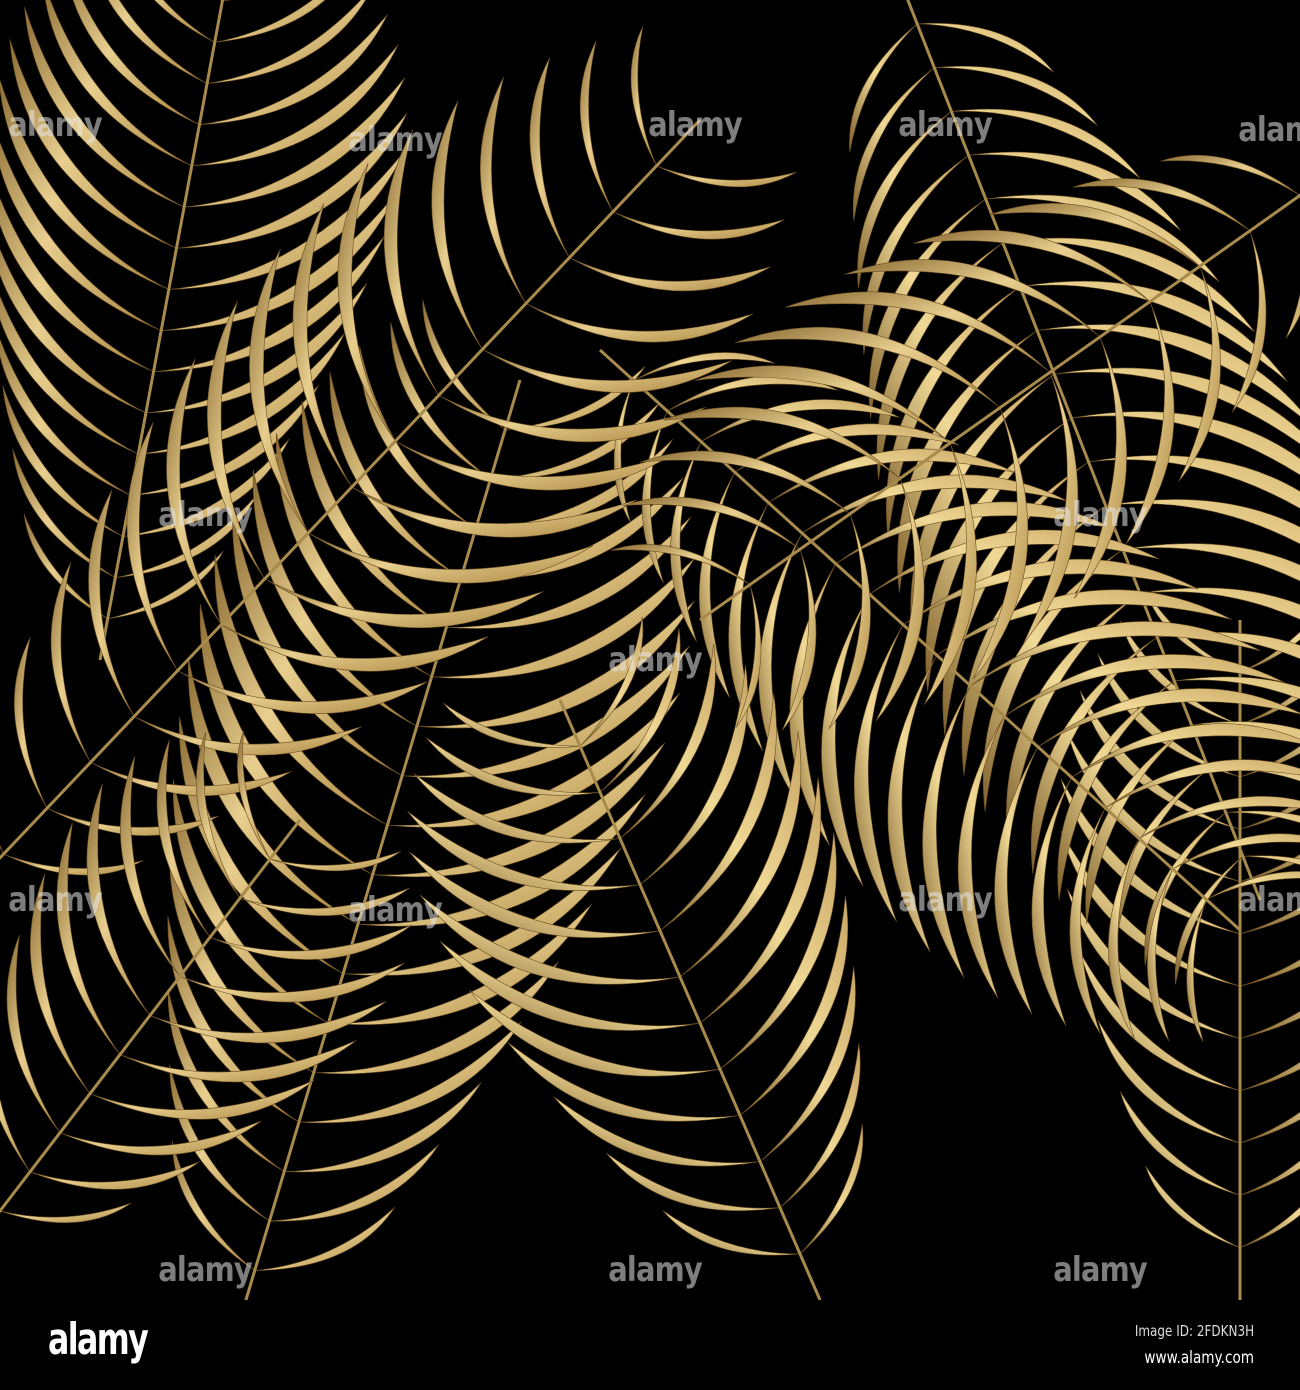 Image resolution: width=1300 pixels, height=1390 pixels. Describe the element at coordinates (1199, 1358) in the screenshot. I see `website-link: www.alamy.com` at that location.